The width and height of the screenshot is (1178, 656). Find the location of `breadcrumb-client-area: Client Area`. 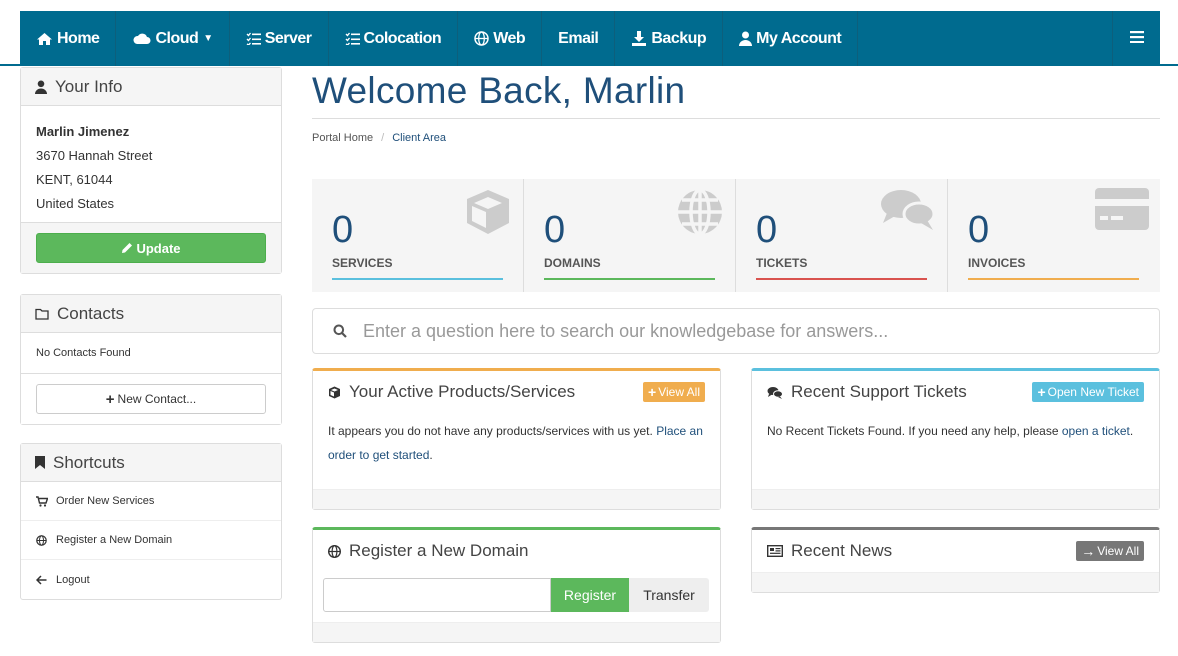

breadcrumb-client-area: Client Area is located at coordinates (419, 138).